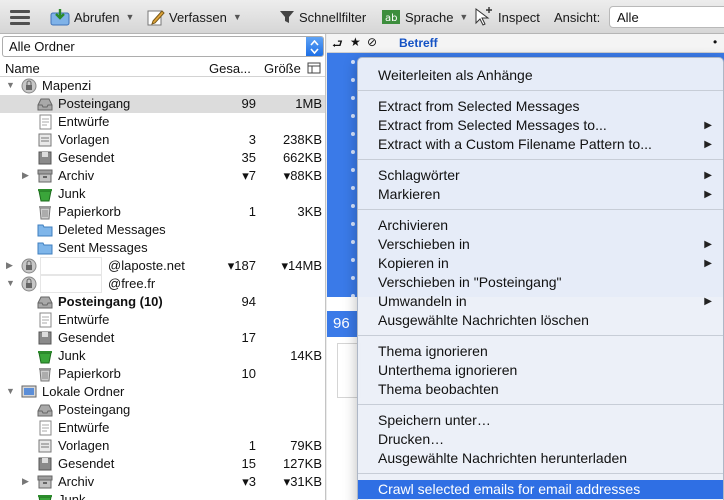  Describe the element at coordinates (372, 42) in the screenshot. I see `attachment-column-icon: ⊘` at that location.